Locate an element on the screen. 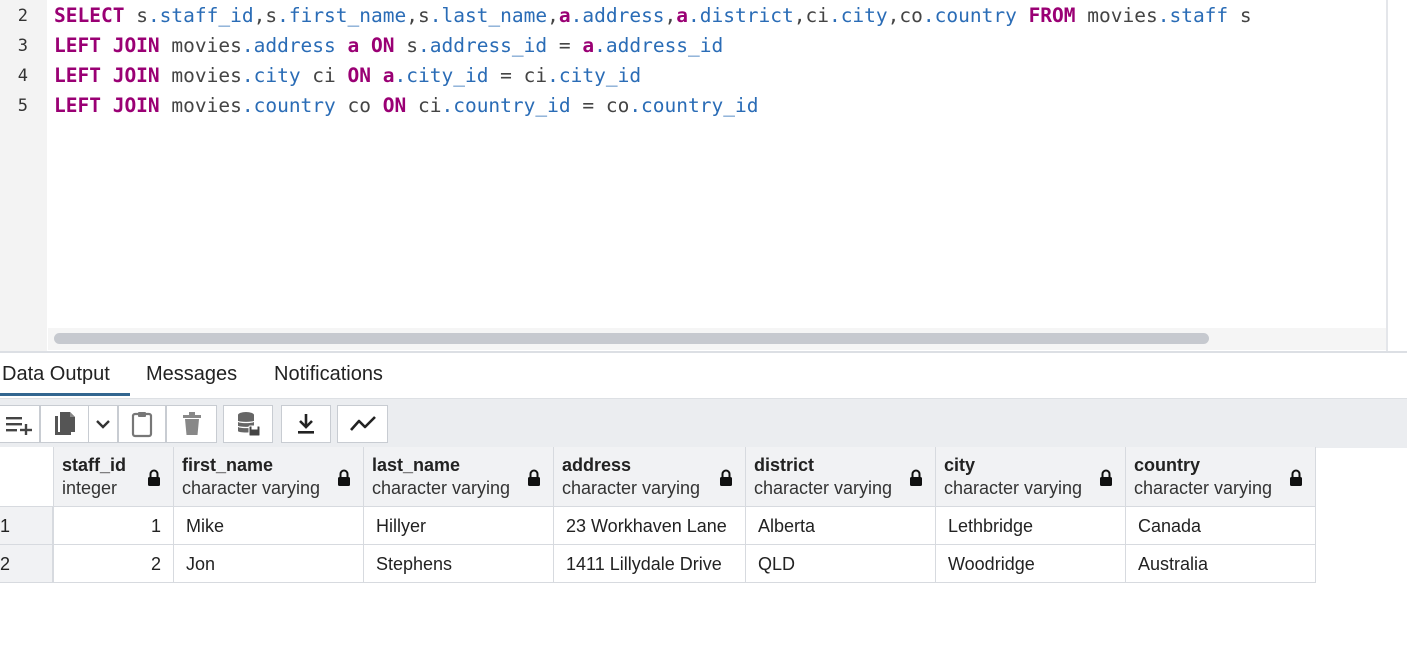  column-name: last_name is located at coordinates (416, 465).